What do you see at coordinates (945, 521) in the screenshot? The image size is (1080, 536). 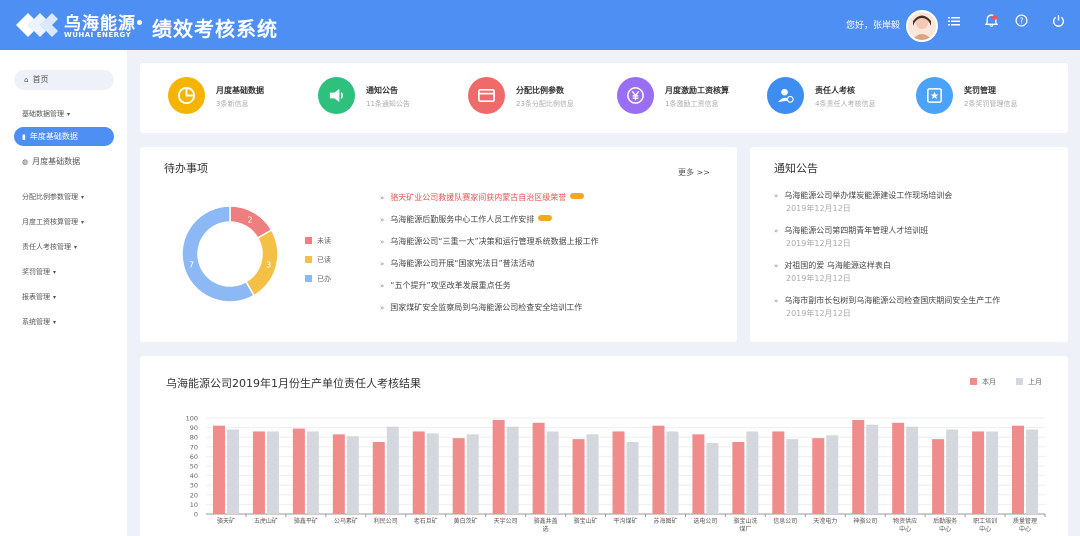 I see `x-tick-label: 后勤服务` at bounding box center [945, 521].